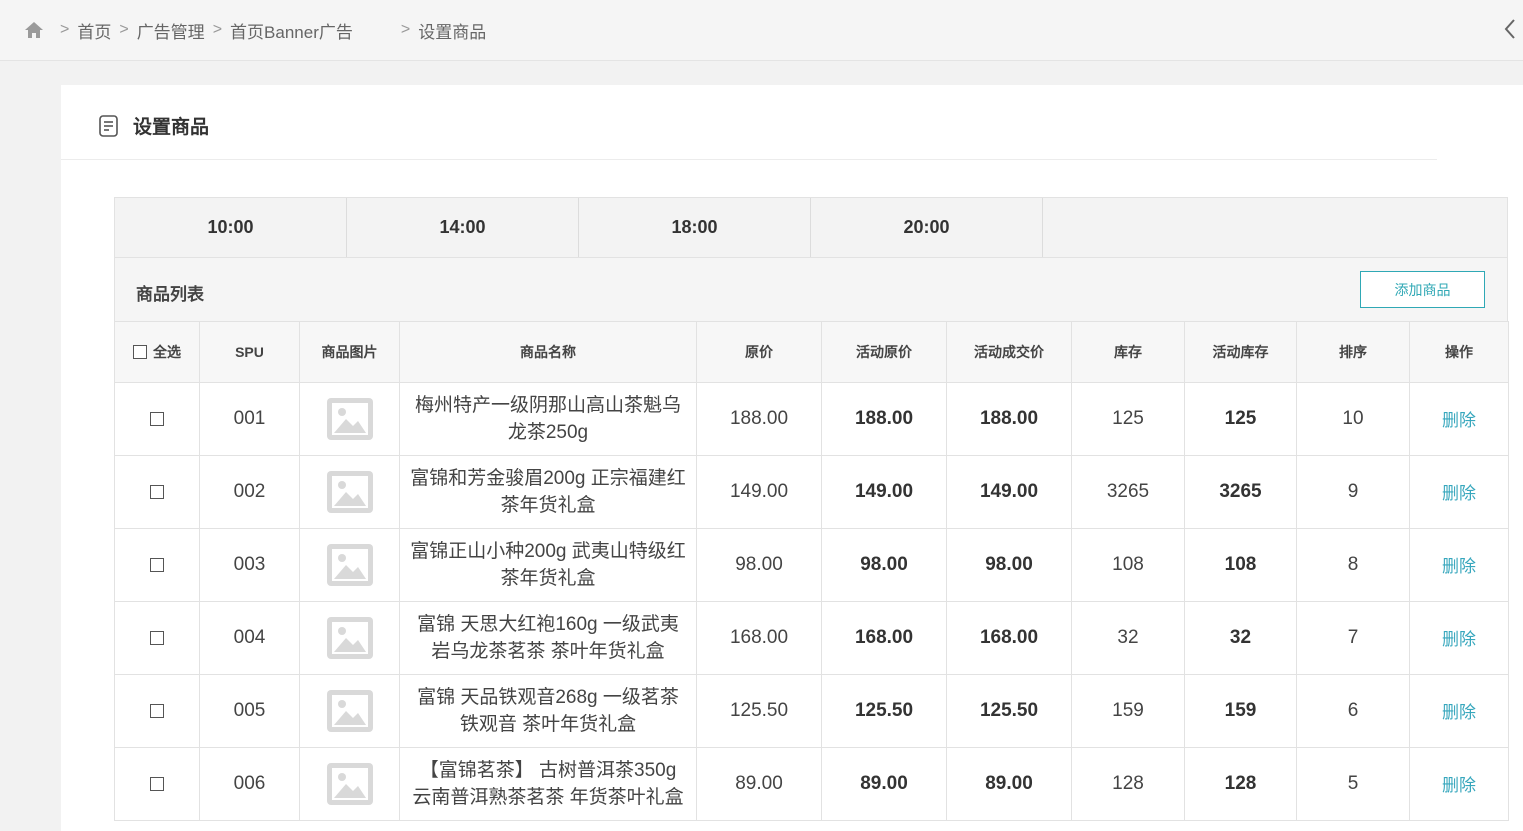 Image resolution: width=1523 pixels, height=831 pixels. What do you see at coordinates (548, 711) in the screenshot?
I see `product-name-cell: 富锦 天品铁观音268g 一级茗茶 铁观音 茶叶年货礼盒` at bounding box center [548, 711].